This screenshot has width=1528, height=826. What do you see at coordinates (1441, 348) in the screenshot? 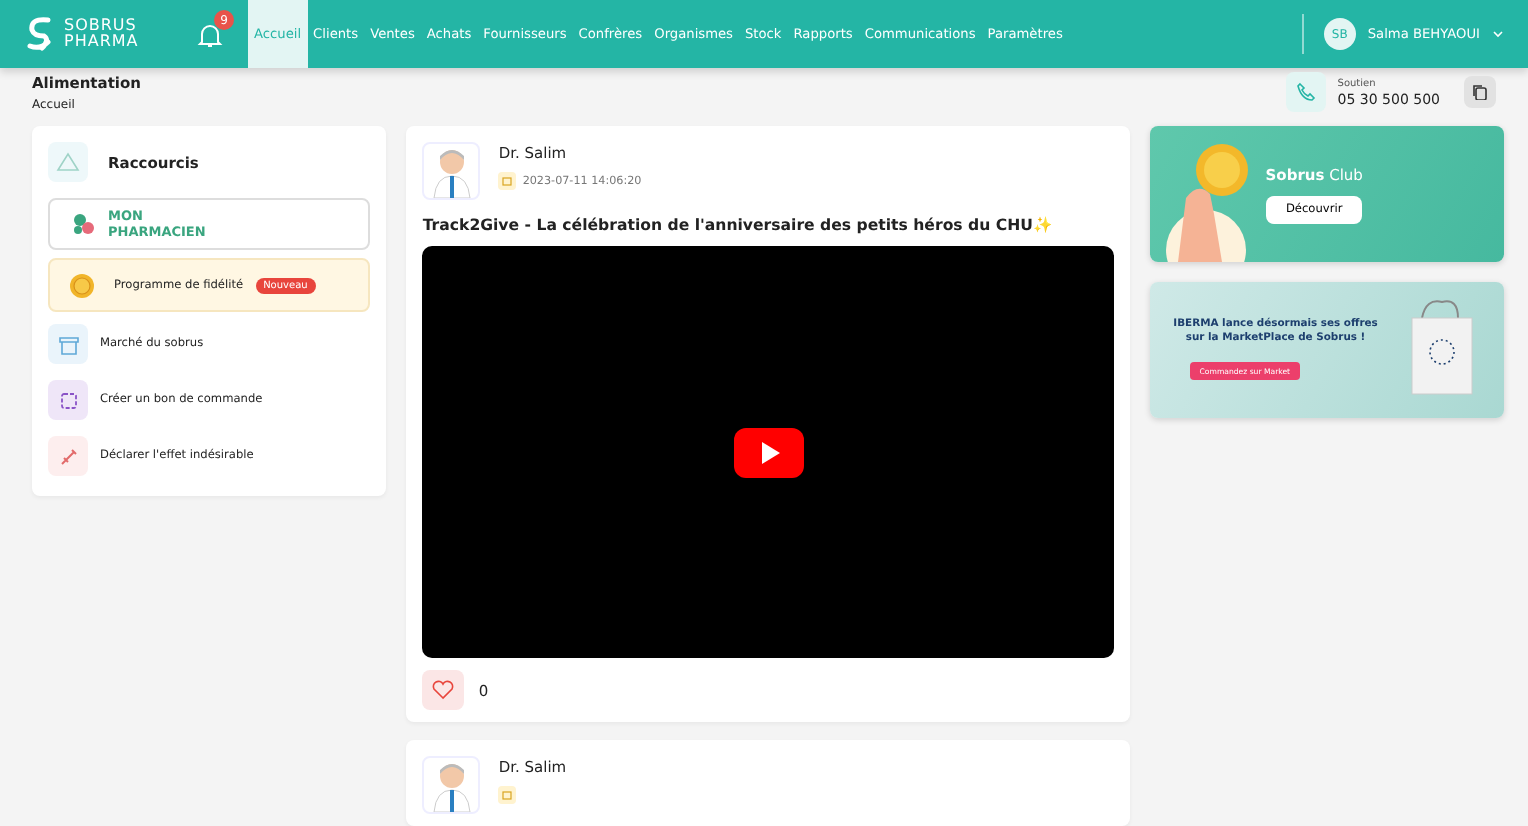
I see `shopping-bag-drawing` at bounding box center [1441, 348].